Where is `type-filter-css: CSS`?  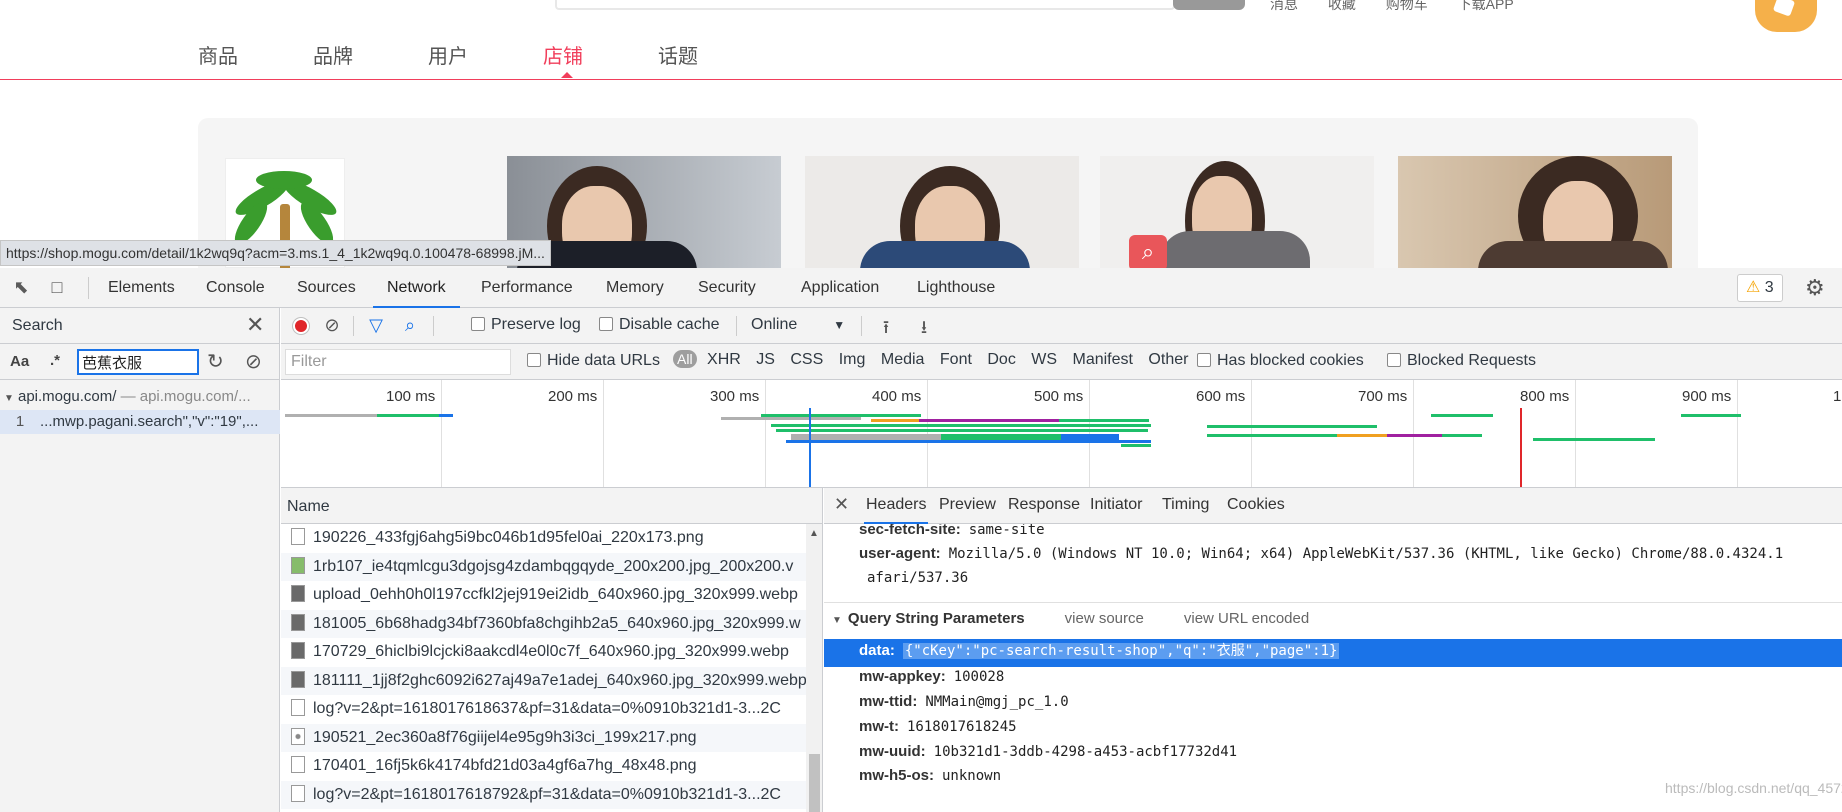
type-filter-css: CSS is located at coordinates (806, 360).